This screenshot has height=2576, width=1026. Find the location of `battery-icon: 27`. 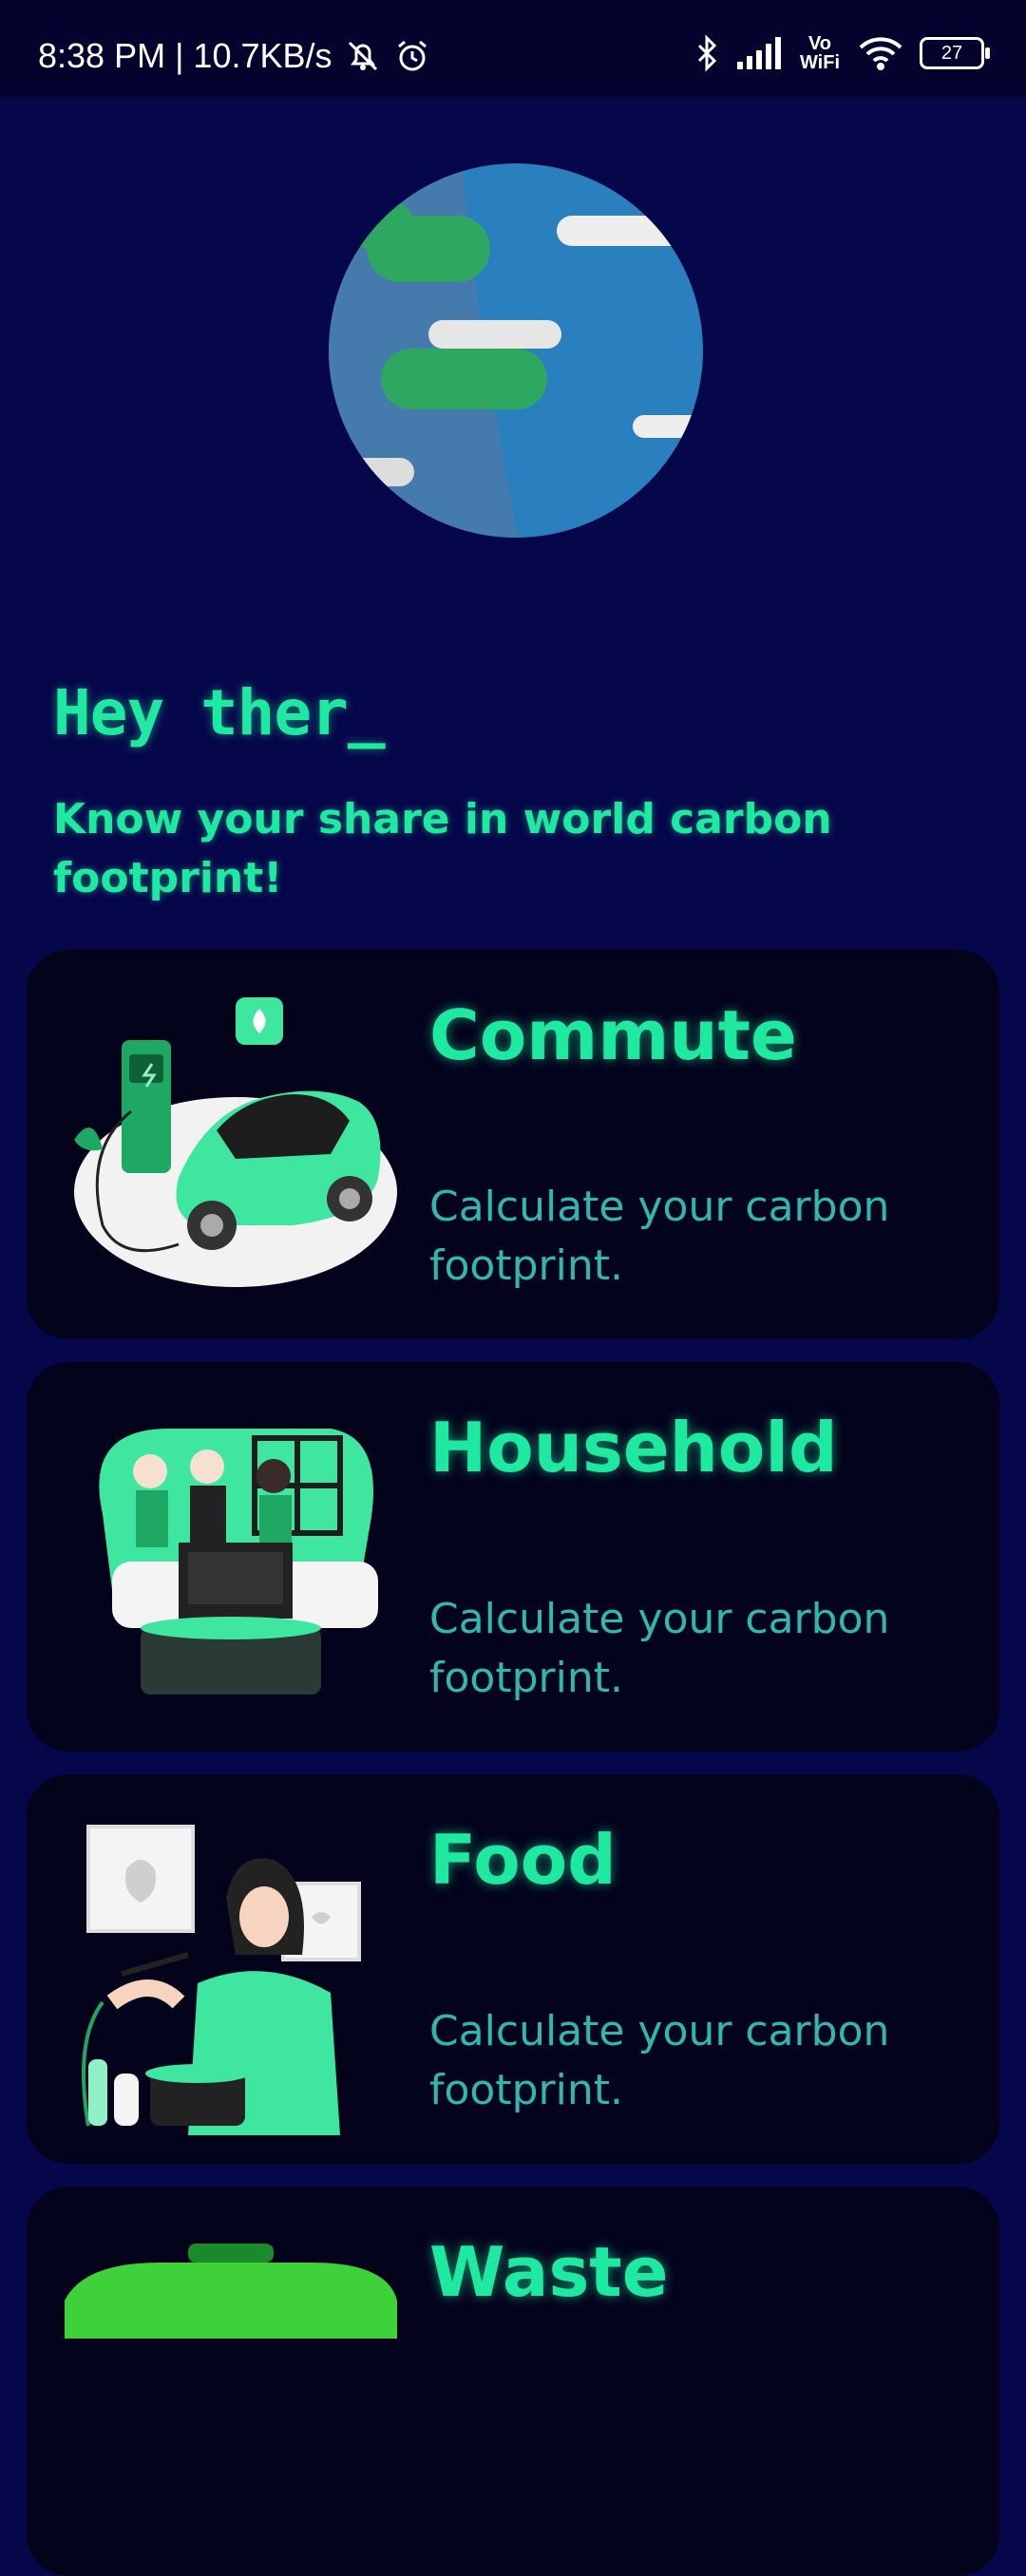

battery-icon: 27 is located at coordinates (955, 53).